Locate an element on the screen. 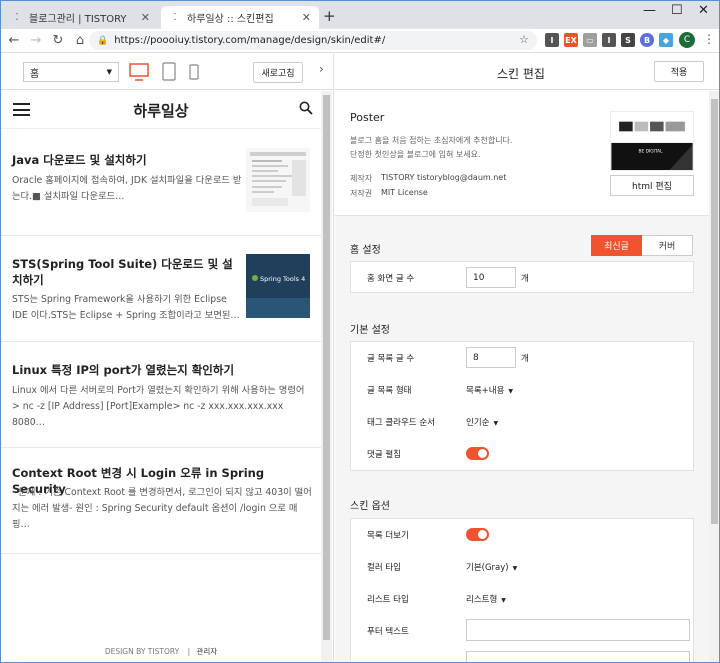  bookmark-star-icon: ☆ is located at coordinates (524, 39).